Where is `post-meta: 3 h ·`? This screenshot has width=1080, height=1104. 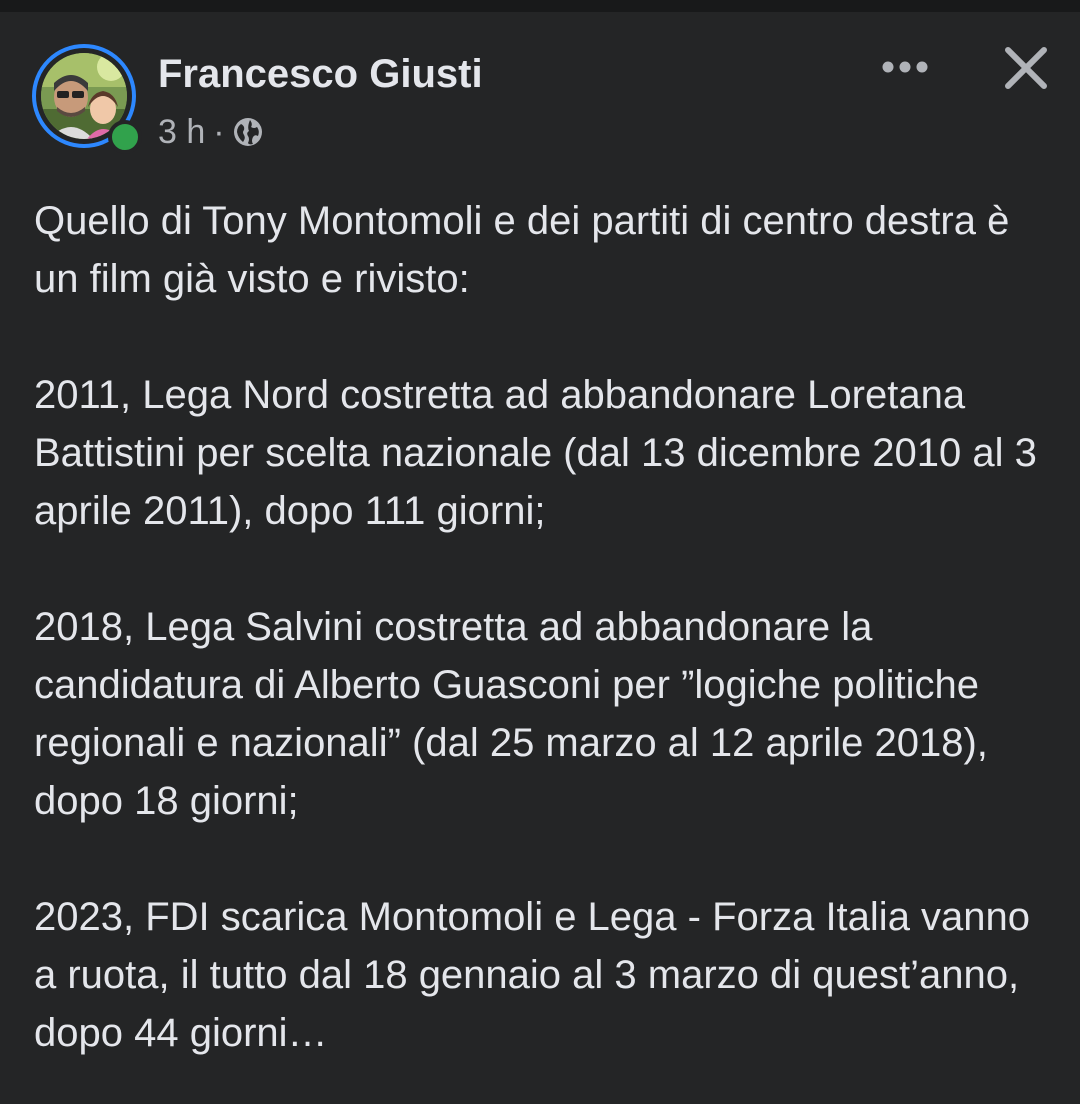
post-meta: 3 h · is located at coordinates (210, 132).